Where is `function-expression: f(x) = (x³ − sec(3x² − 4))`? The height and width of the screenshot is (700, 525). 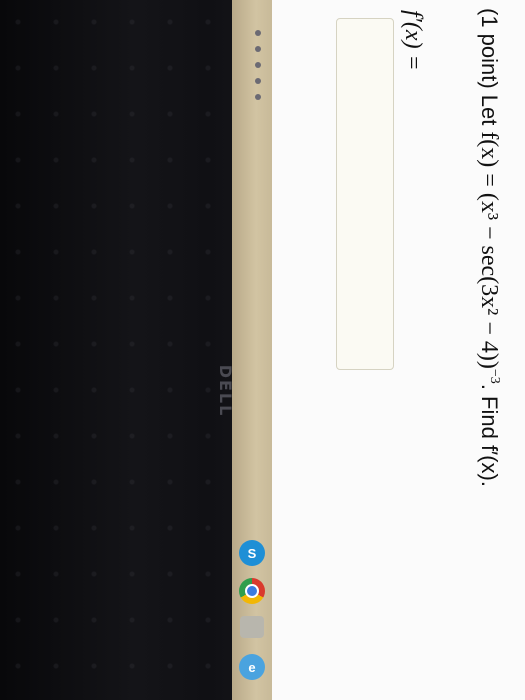
function-expression: f(x) = (x³ − sec(3x² − 4)) is located at coordinates (489, 250).